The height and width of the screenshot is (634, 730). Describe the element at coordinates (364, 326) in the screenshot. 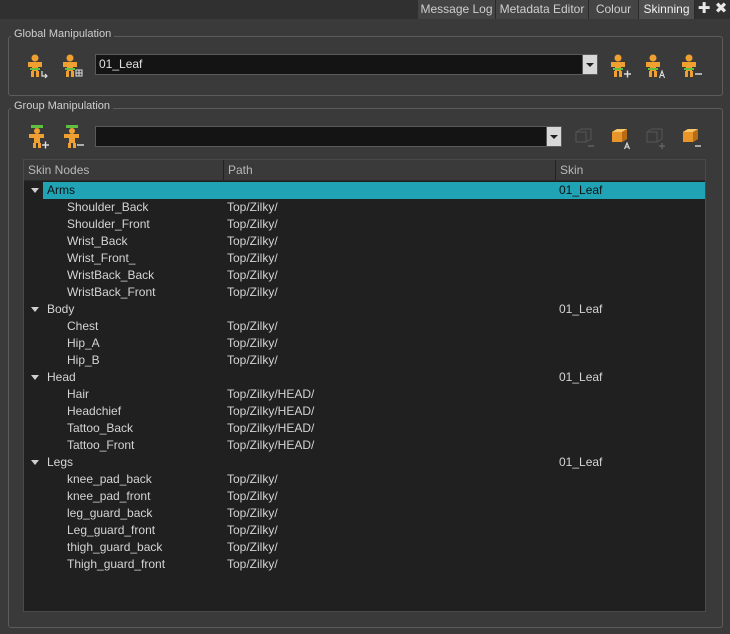

I see `tree-row: Chest Top/Zilky/` at that location.